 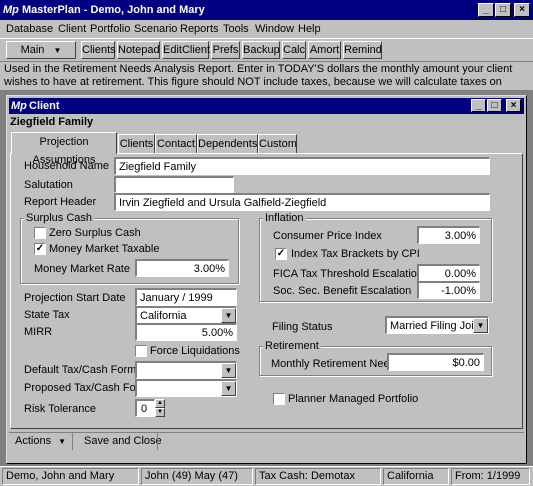 What do you see at coordinates (52, 122) in the screenshot?
I see `family-name-heading: Ziegfield Family` at bounding box center [52, 122].